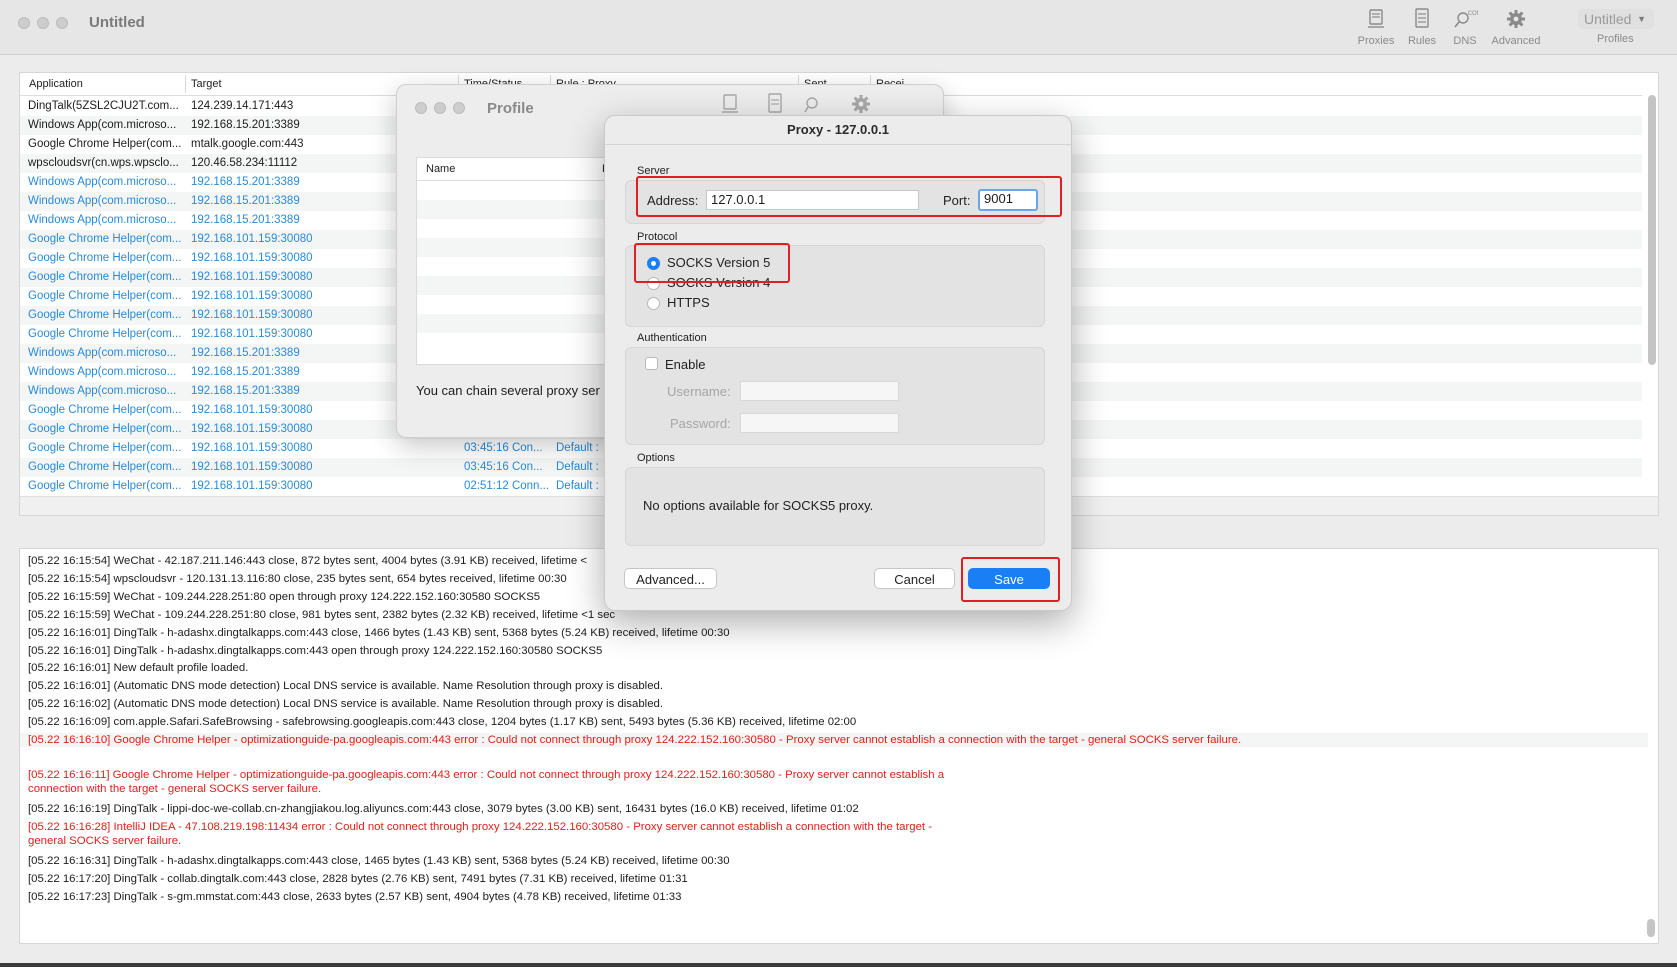 The width and height of the screenshot is (1677, 967). Describe the element at coordinates (819, 391) in the screenshot. I see `username-input` at that location.